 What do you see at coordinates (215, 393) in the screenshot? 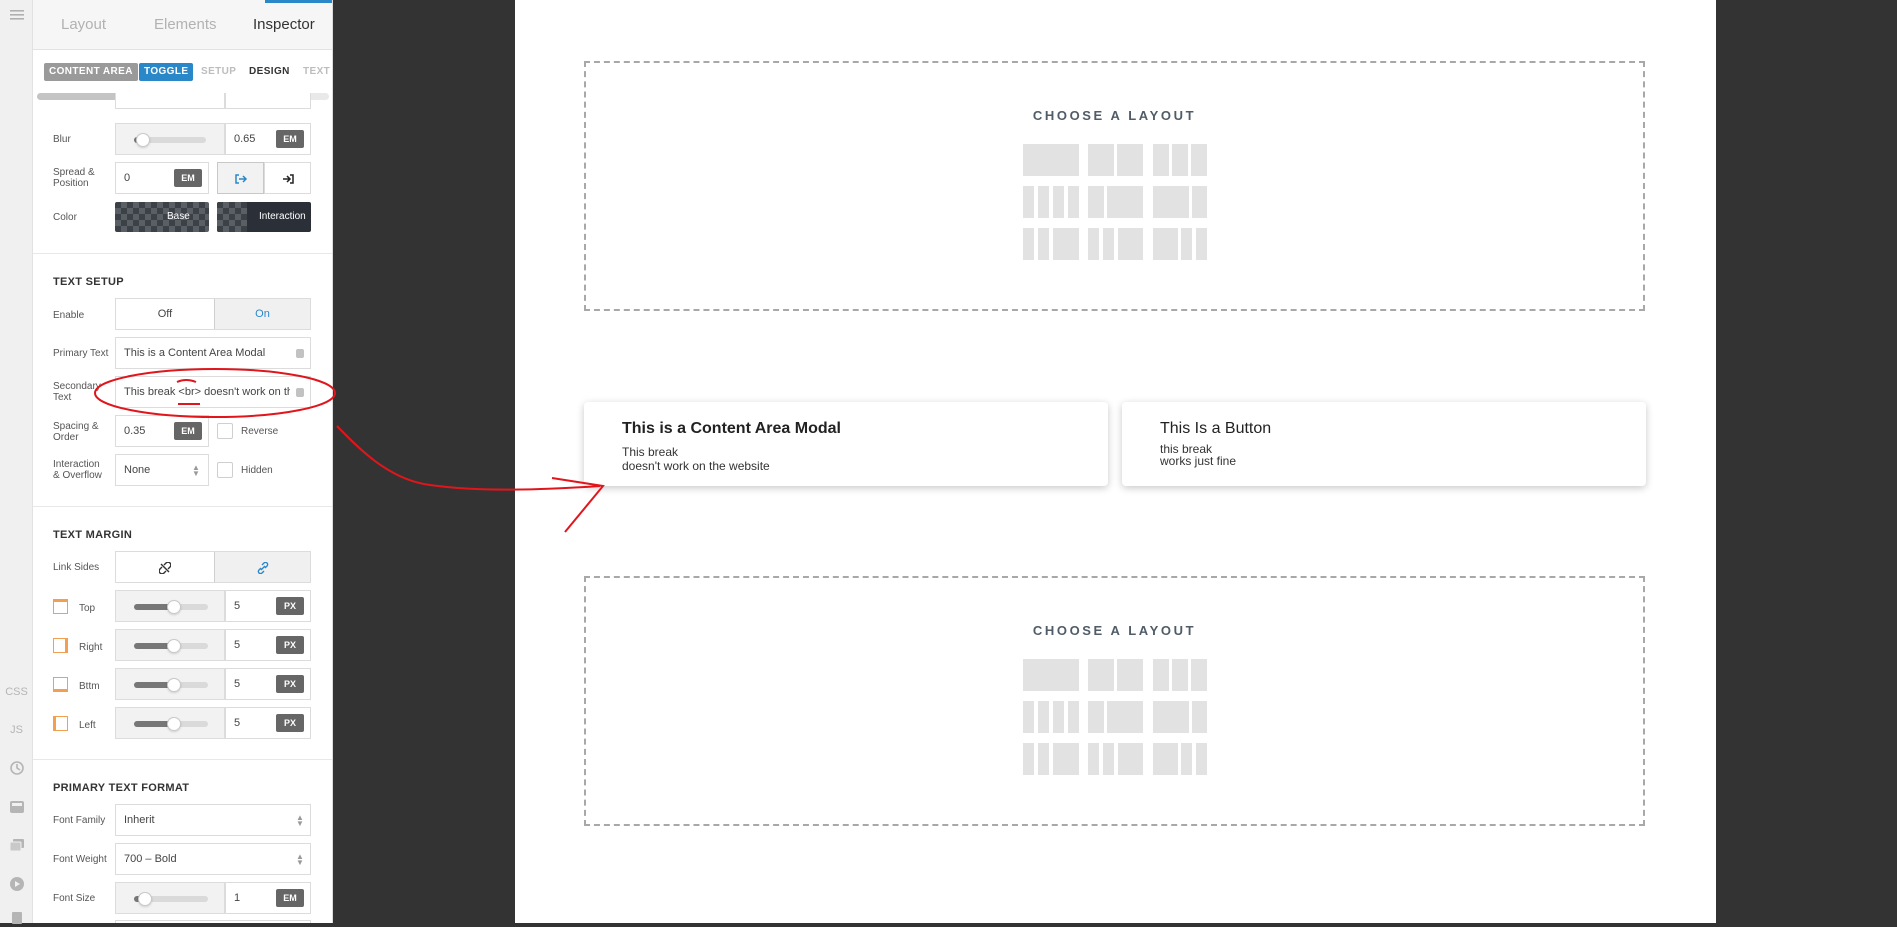
I see `annotation-circle` at bounding box center [215, 393].